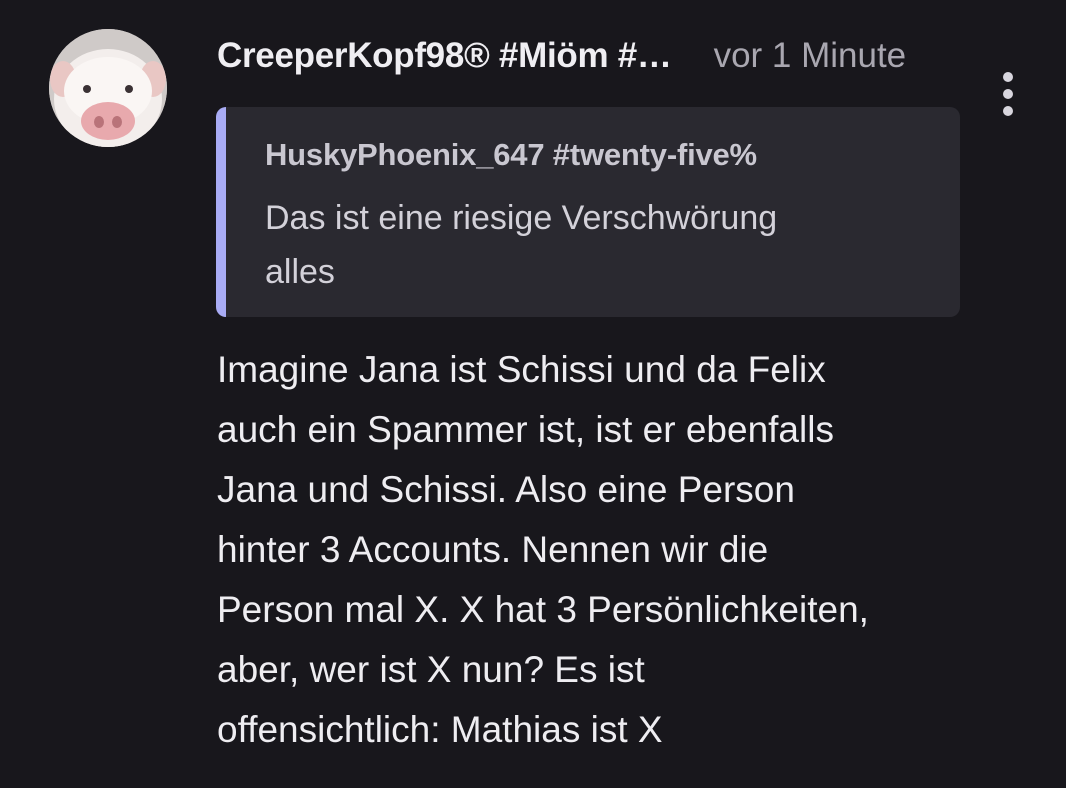  Describe the element at coordinates (221, 212) in the screenshot. I see `quote-accent-bar` at that location.